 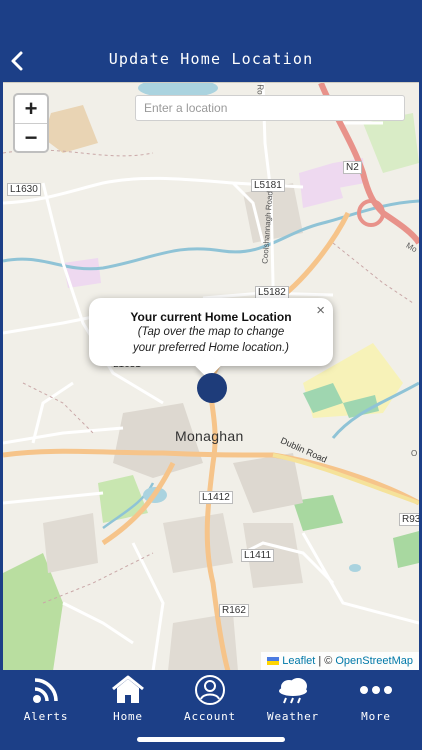 What do you see at coordinates (298, 661) in the screenshot?
I see `leaflet-link: Leaflet` at bounding box center [298, 661].